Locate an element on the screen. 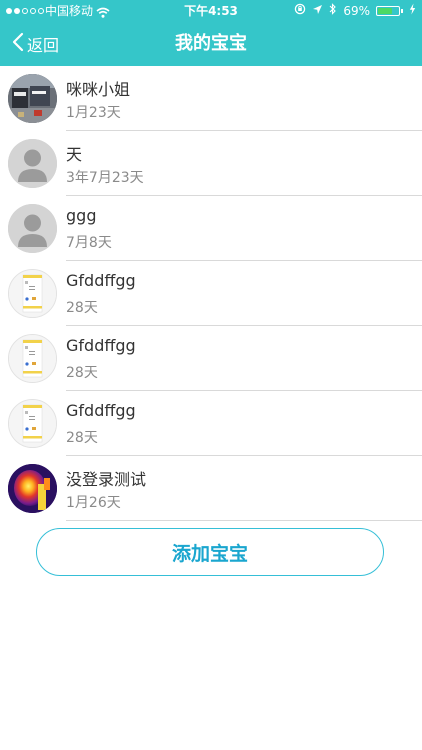 The height and width of the screenshot is (750, 422). baby-name: 没登录测试 is located at coordinates (106, 479).